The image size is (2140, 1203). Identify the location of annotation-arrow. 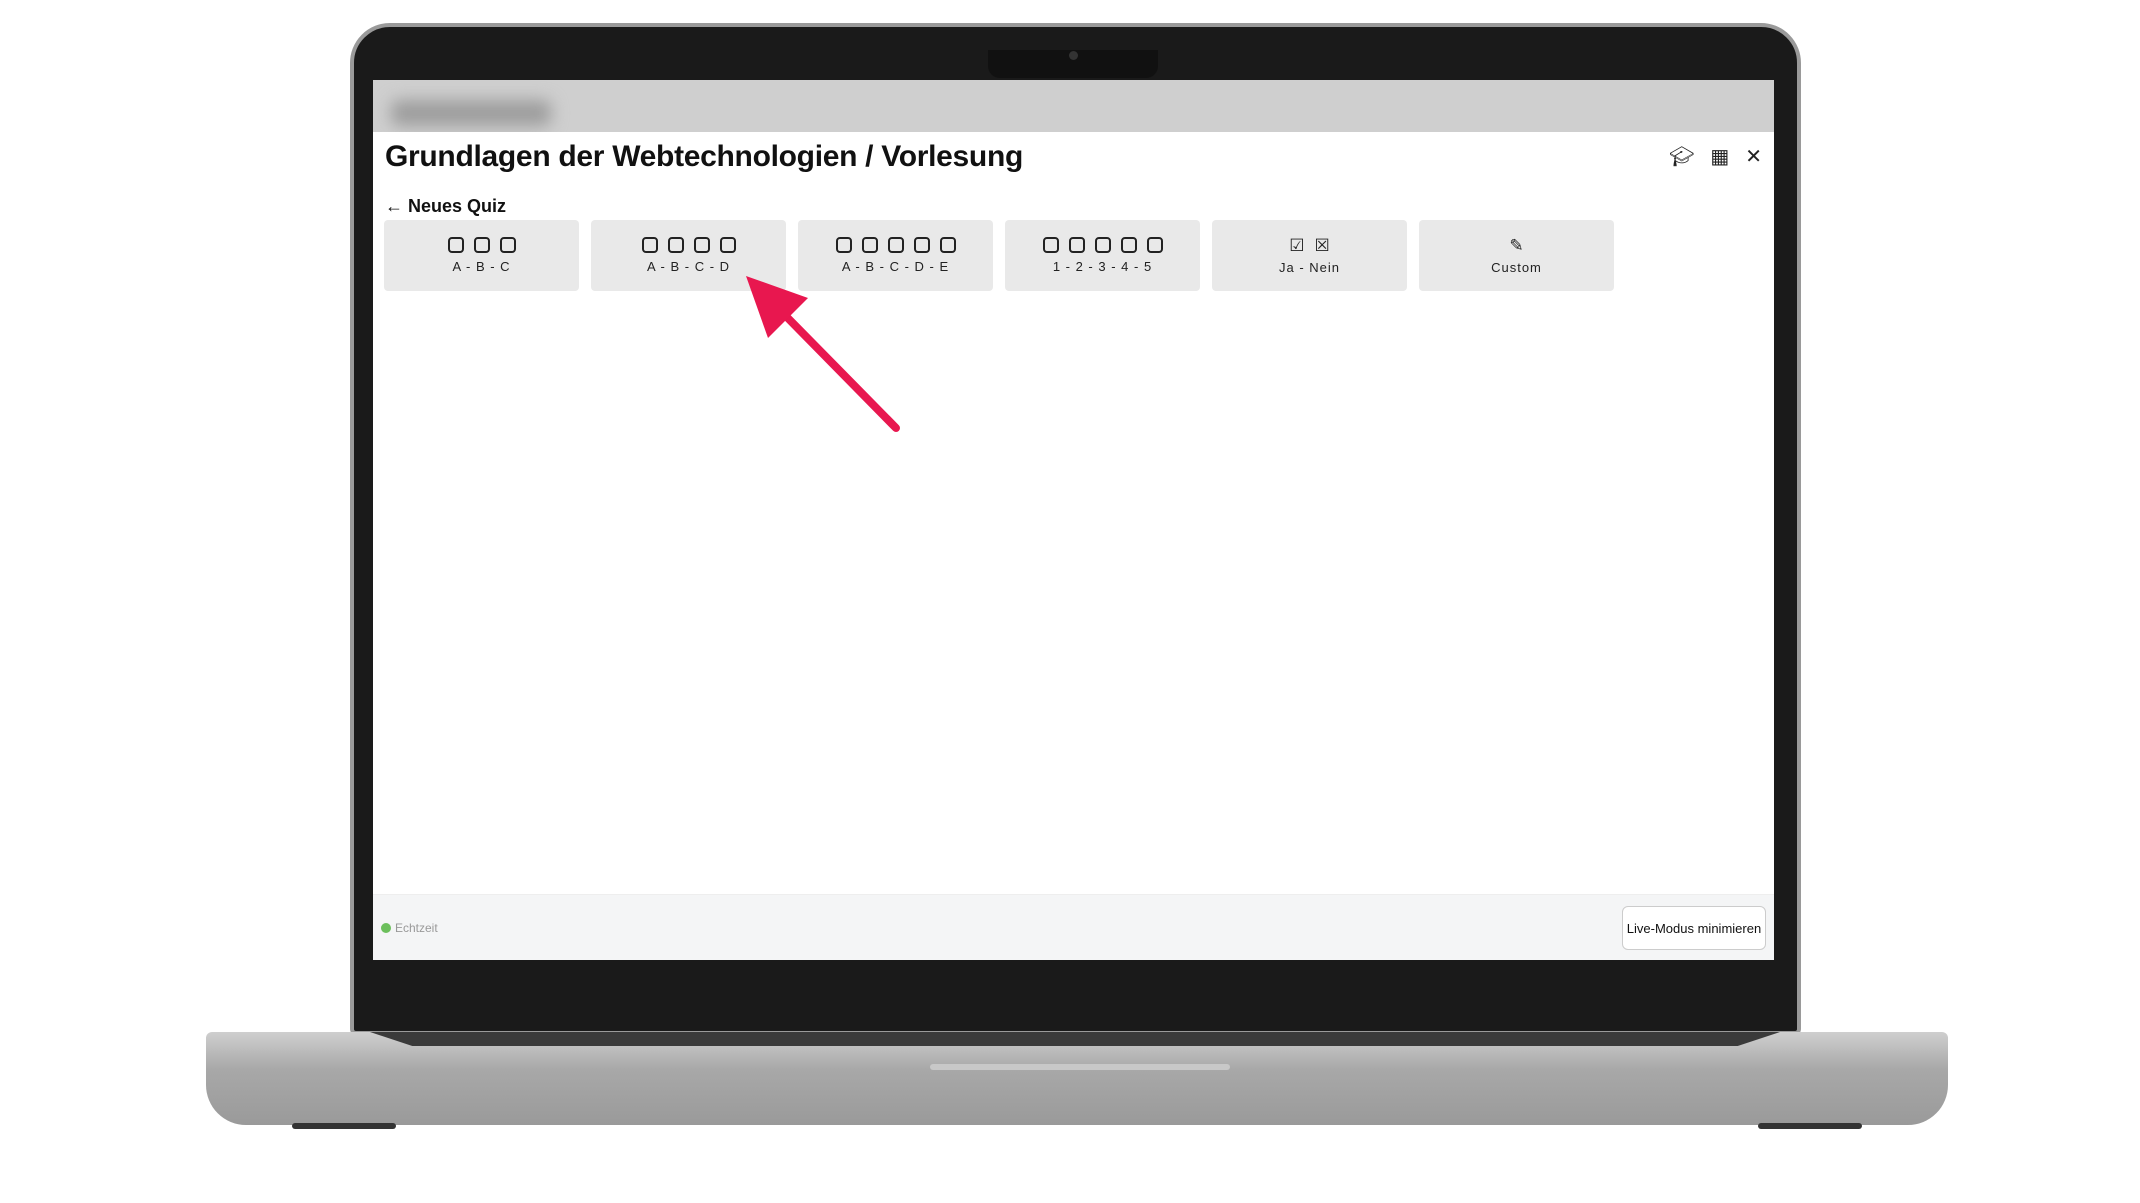
(823, 354).